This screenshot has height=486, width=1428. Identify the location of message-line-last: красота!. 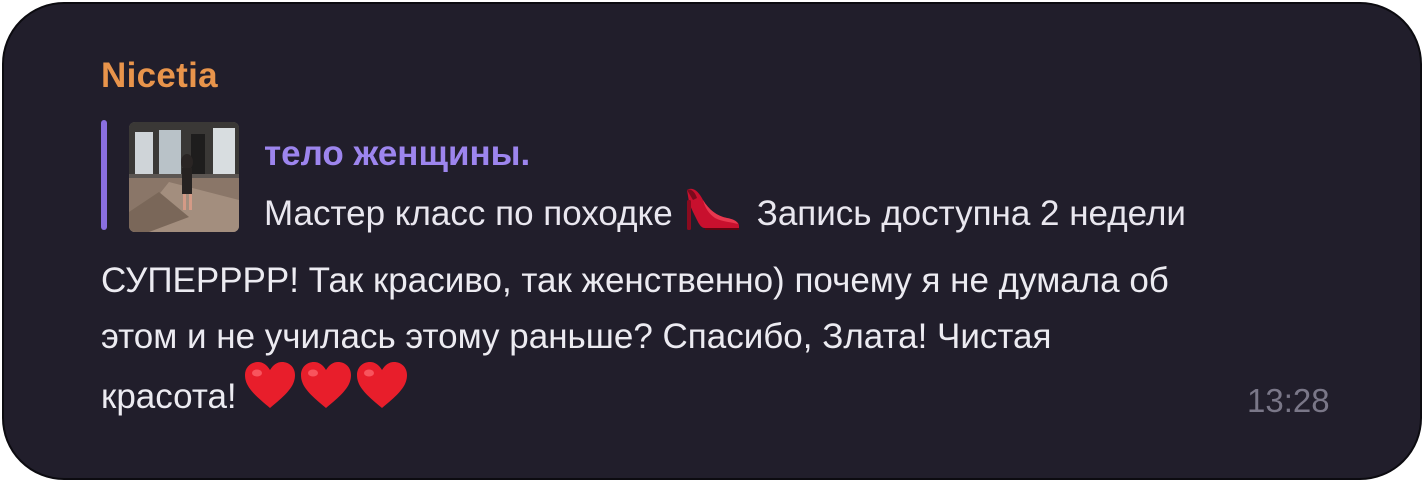
(721, 397).